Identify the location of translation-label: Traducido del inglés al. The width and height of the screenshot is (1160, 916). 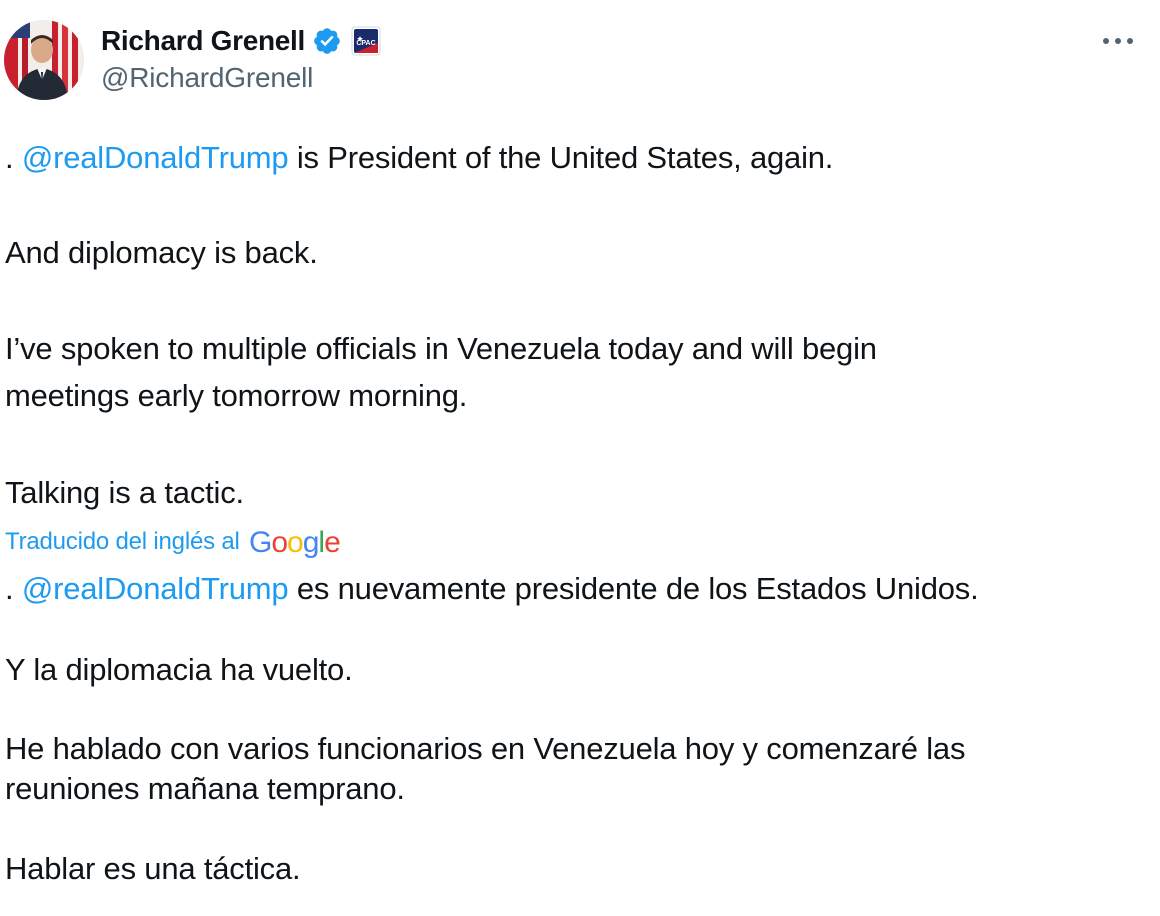
(122, 541).